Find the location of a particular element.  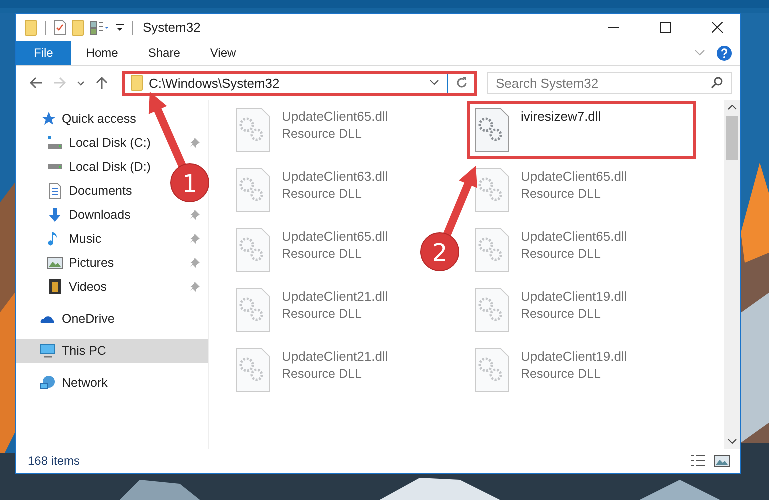

up-arrow-icon is located at coordinates (102, 83).